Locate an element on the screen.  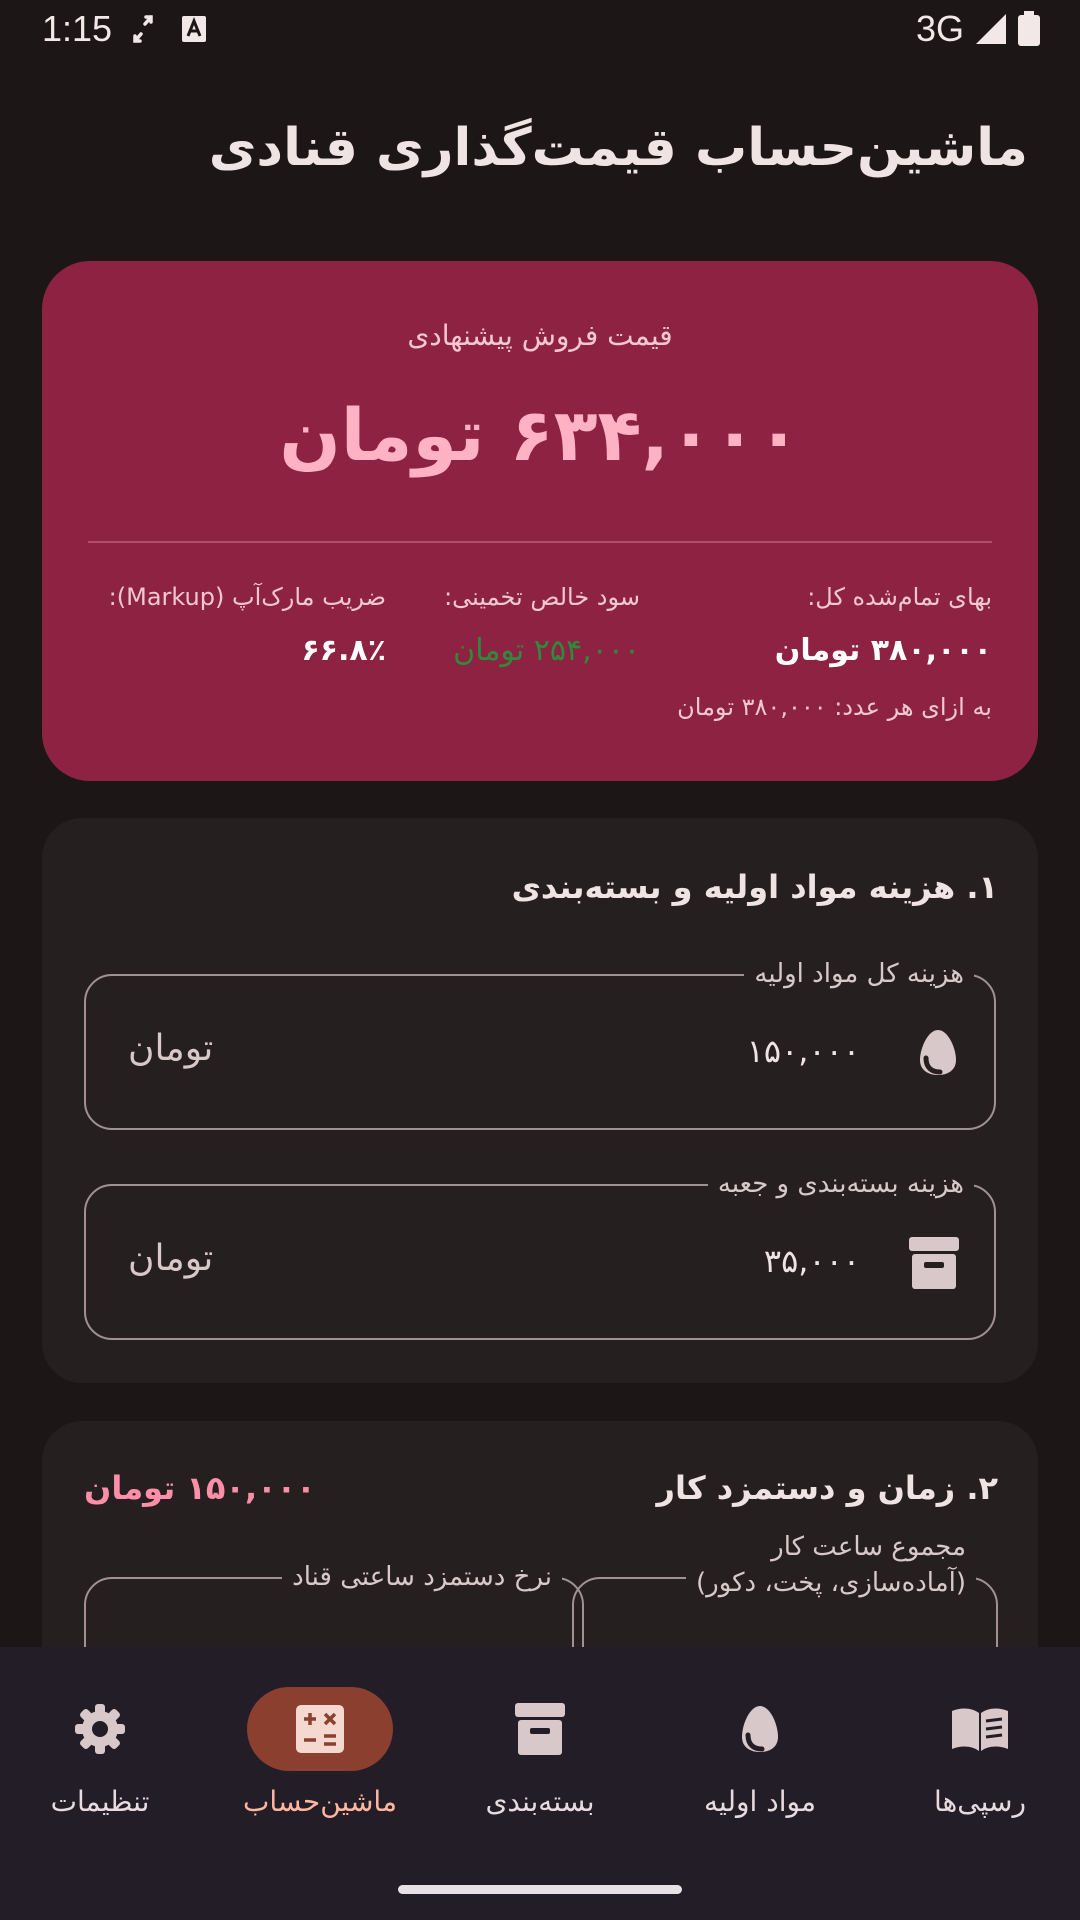
nav-label-packaging: بسته‌بندی is located at coordinates (540, 1801).